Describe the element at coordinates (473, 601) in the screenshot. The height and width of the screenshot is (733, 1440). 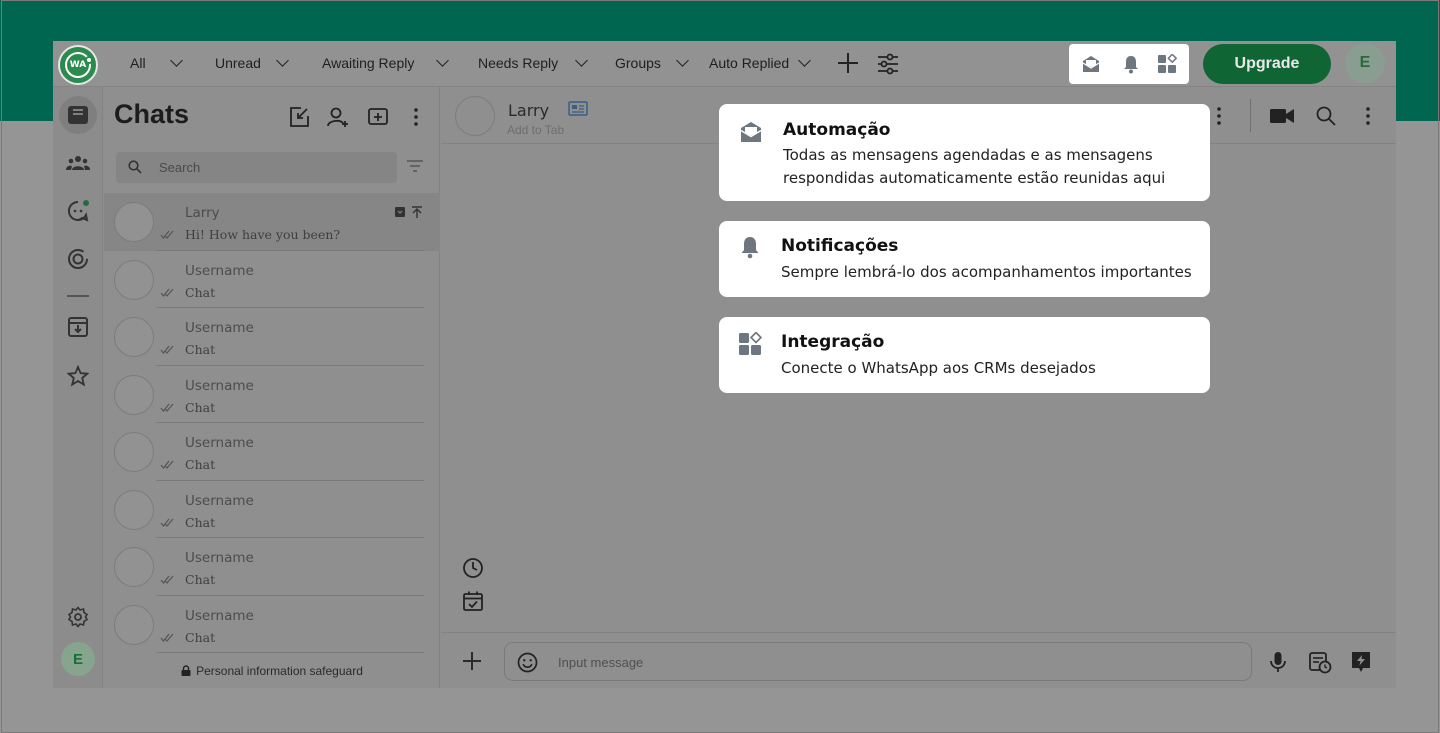
I see `calendar-check-icon` at that location.